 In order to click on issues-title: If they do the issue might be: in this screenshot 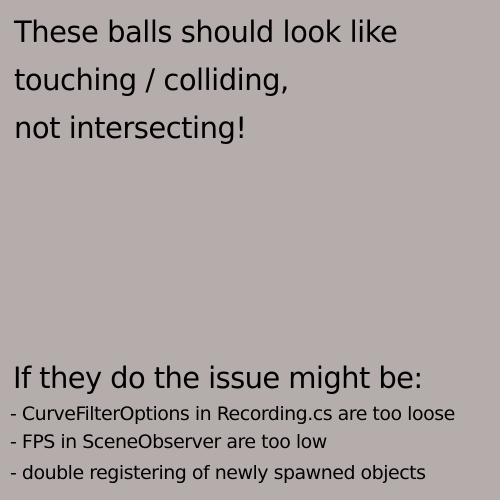, I will do `click(218, 378)`.